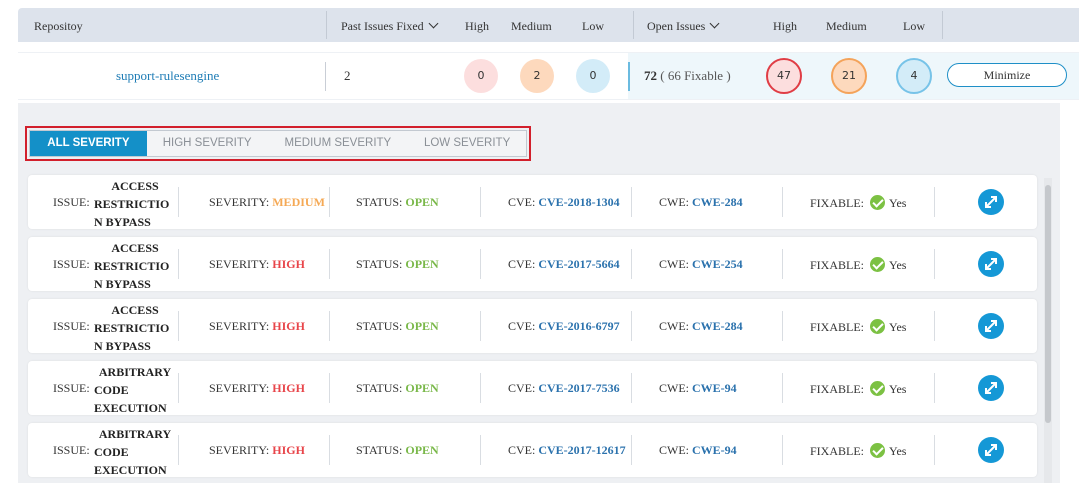  What do you see at coordinates (676, 26) in the screenshot?
I see `col-open-issues-label: Open Issues` at bounding box center [676, 26].